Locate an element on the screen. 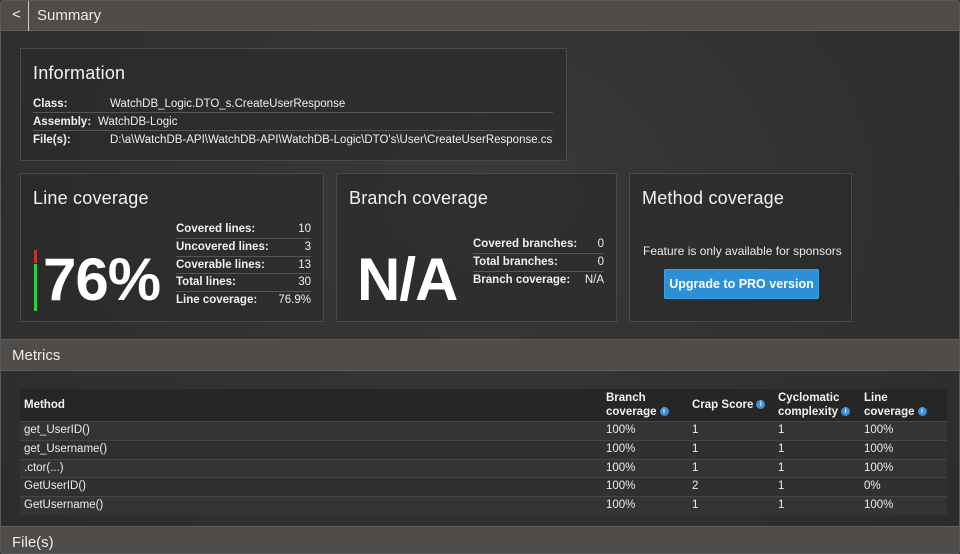 This screenshot has width=960, height=554. line-coverage-percent: 76% is located at coordinates (102, 279).